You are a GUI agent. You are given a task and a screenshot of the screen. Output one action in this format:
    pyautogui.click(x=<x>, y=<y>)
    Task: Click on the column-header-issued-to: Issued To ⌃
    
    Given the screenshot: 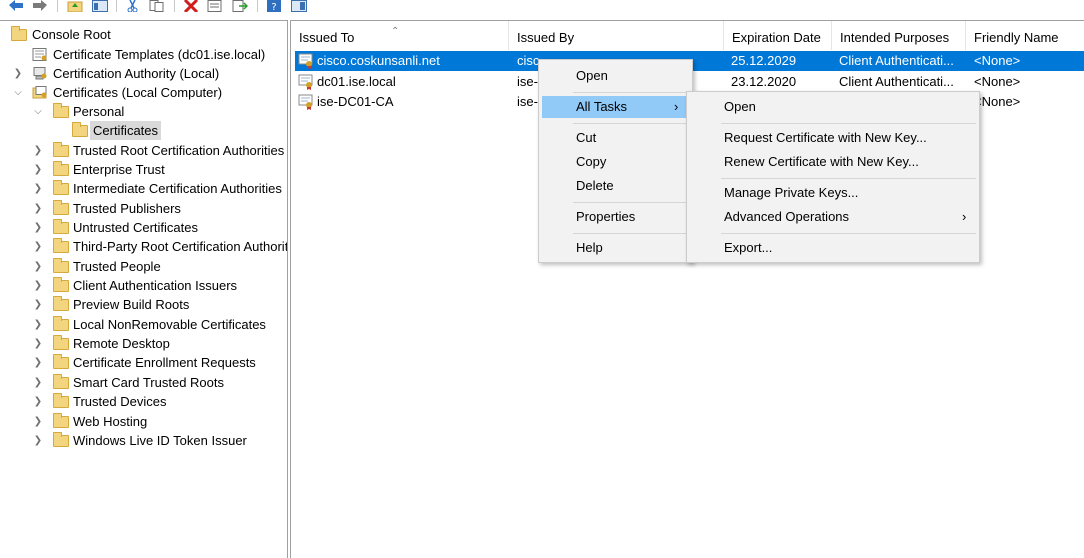 What is the action you would take?
    pyautogui.click(x=400, y=35)
    